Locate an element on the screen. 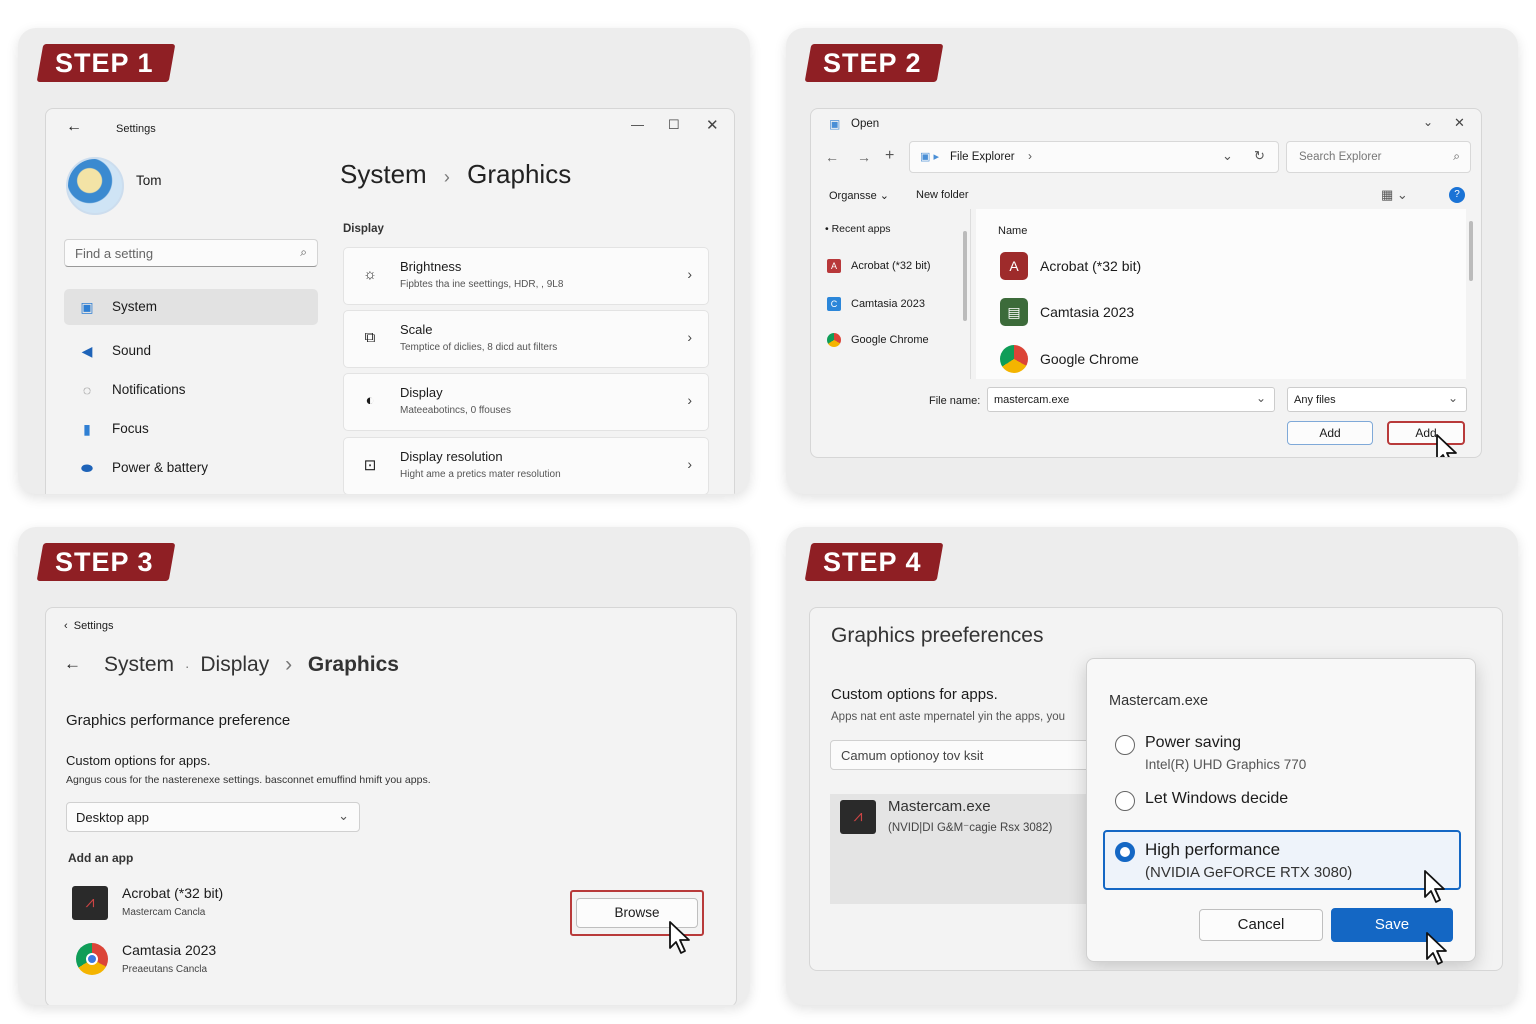 This screenshot has width=1536, height=1024. view-icon: ▦ ⌄ is located at coordinates (1394, 195).